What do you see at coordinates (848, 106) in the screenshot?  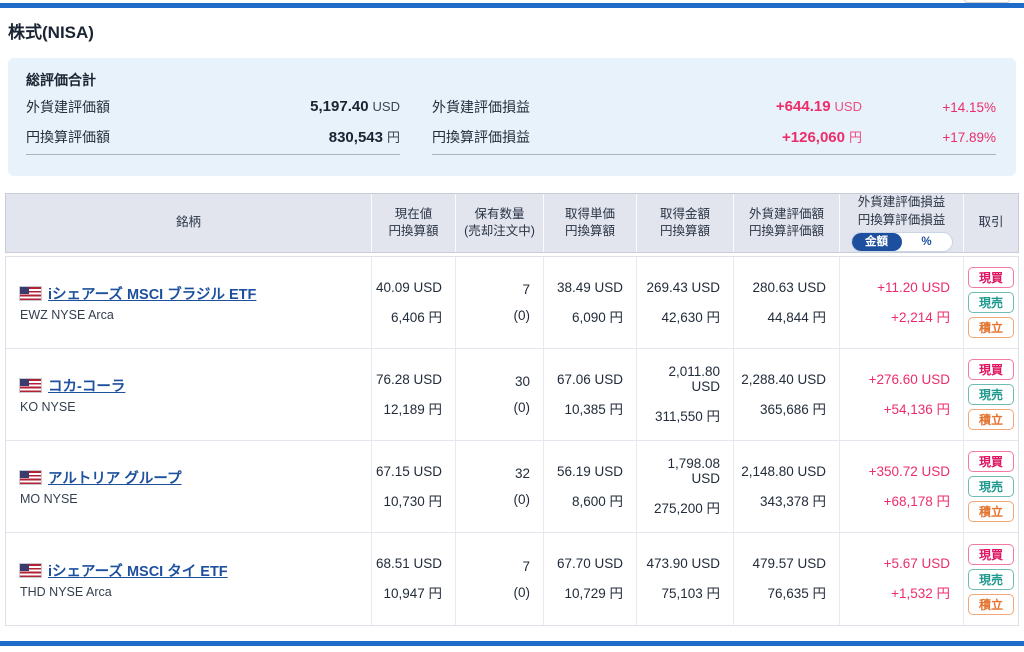 I see `summary-gain-unit: USD` at bounding box center [848, 106].